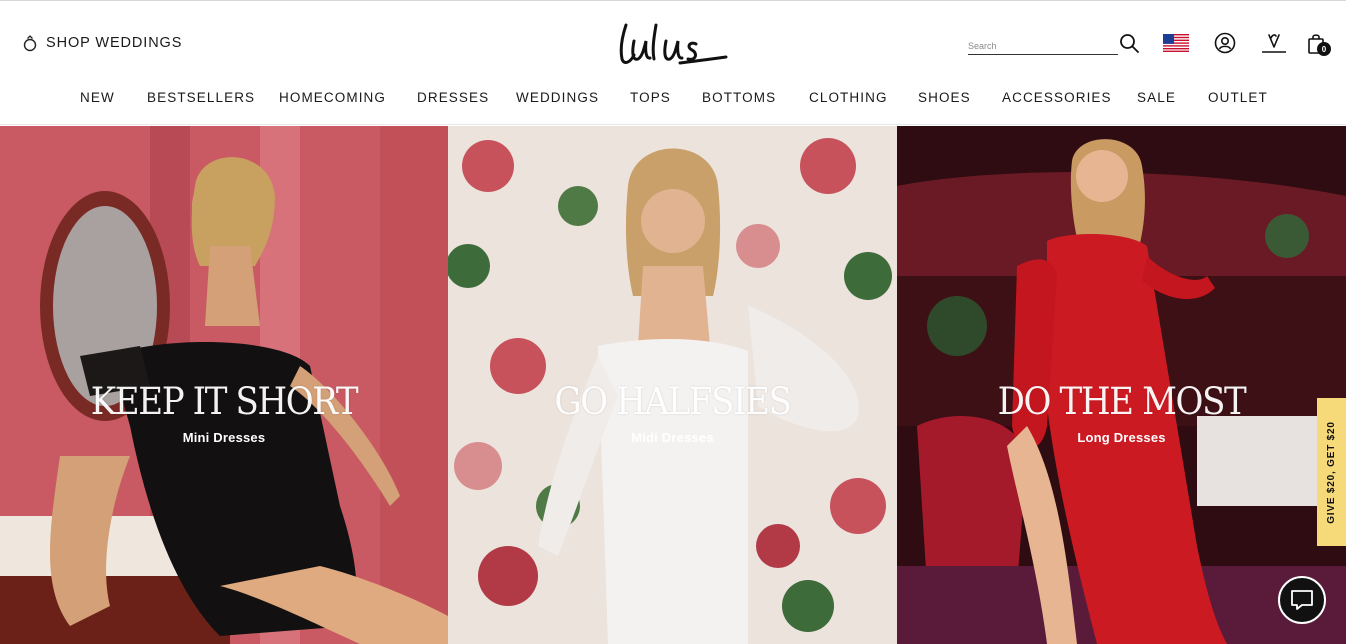 The image size is (1346, 644). I want to click on shop-weddings-link: SHOP WEDDINGS, so click(102, 43).